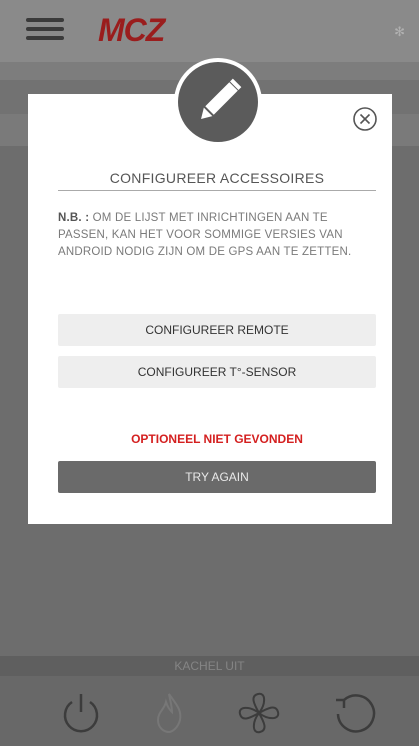 The image size is (419, 746). I want to click on error-message: OPTIONEEL NIET GEVONDEN, so click(217, 439).